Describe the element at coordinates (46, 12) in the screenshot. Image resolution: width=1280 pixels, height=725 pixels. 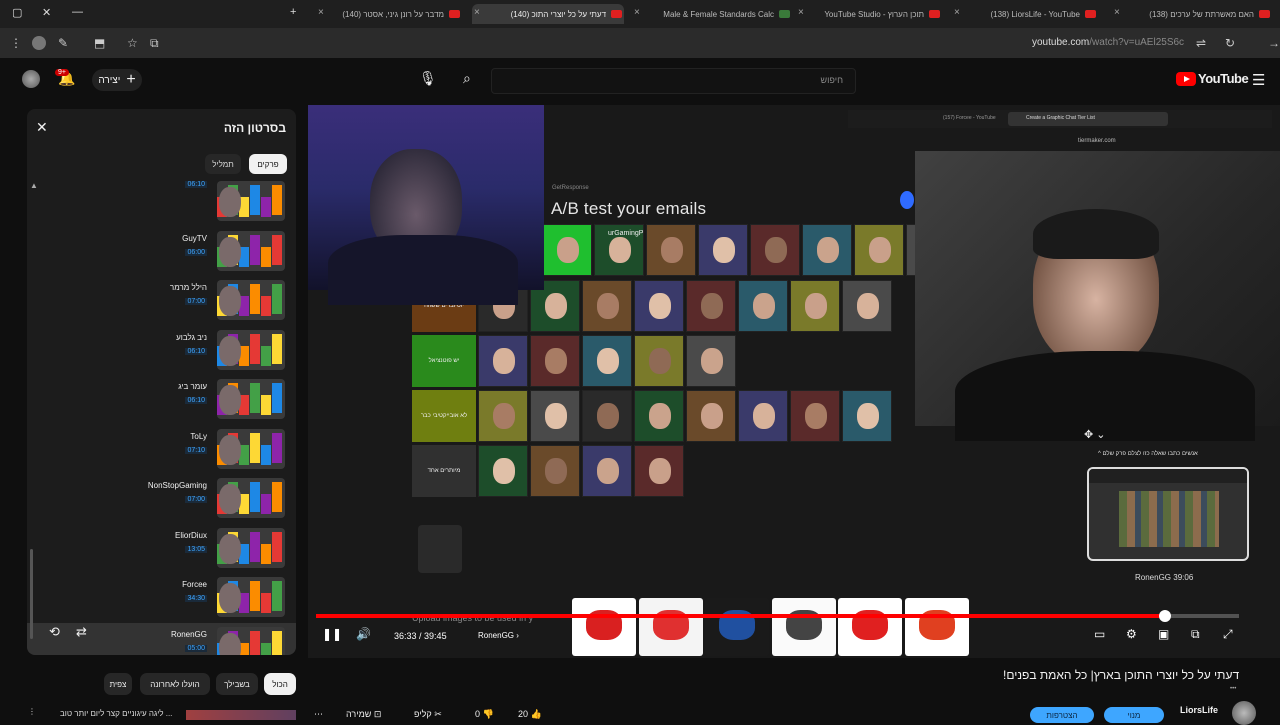
I see `window-close-icon: ✕` at that location.